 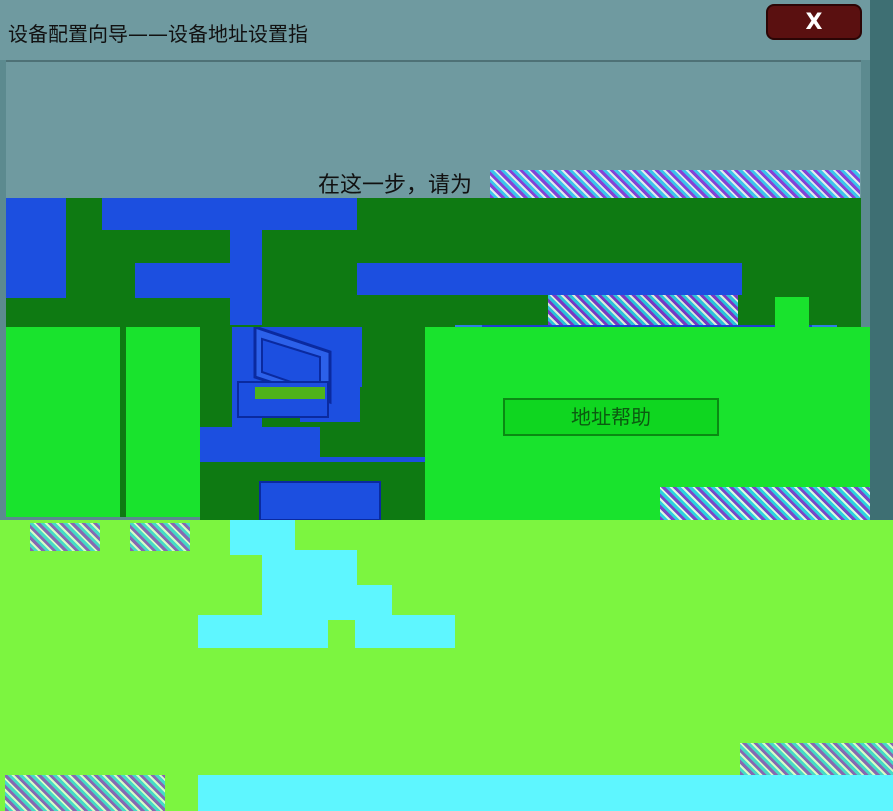 I want to click on instruction-text: 在这一步，请为, so click(x=395, y=185).